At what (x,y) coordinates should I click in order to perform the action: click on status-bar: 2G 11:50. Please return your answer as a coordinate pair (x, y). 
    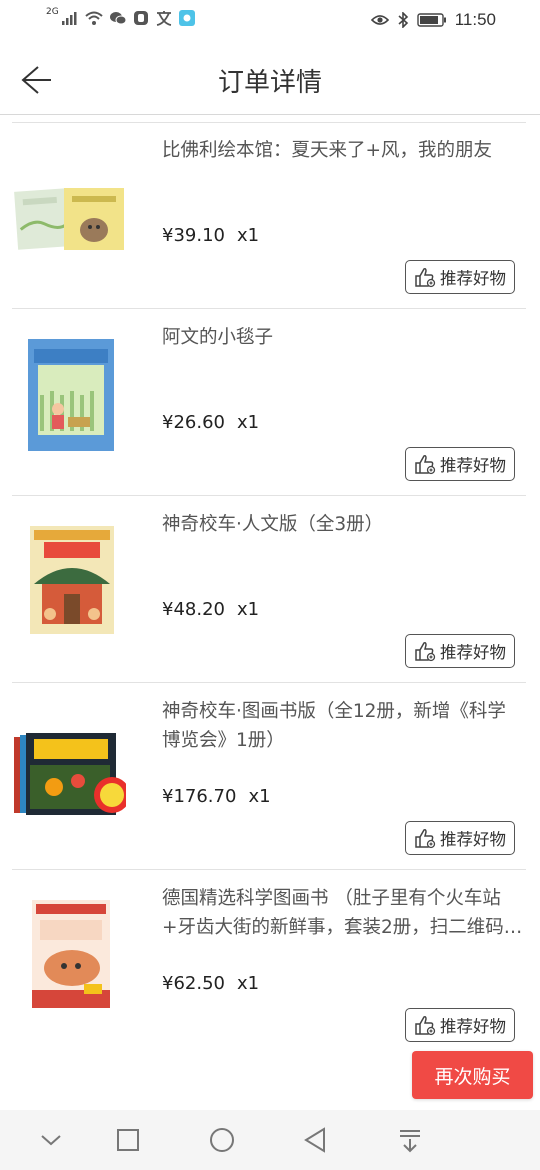
    Looking at the image, I should click on (270, 22).